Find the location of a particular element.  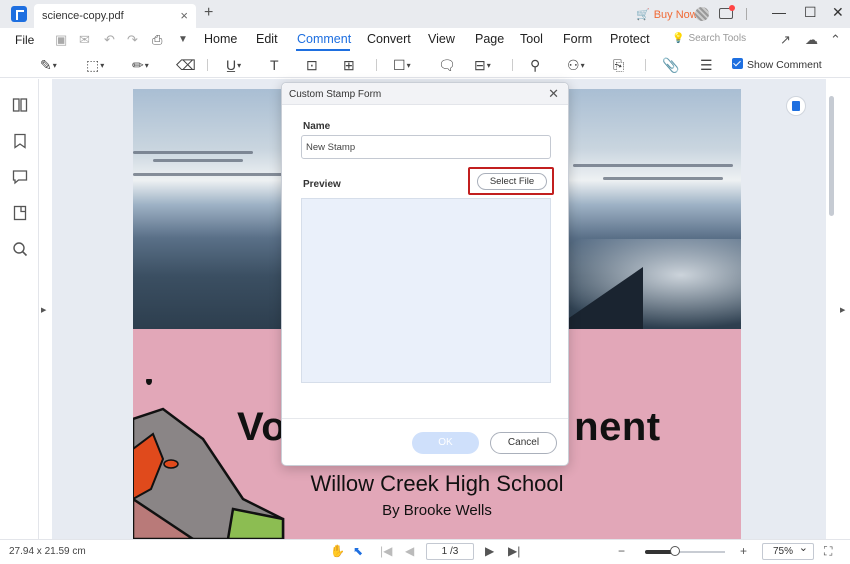

underline-icon: U̲▾ is located at coordinates (233, 65).